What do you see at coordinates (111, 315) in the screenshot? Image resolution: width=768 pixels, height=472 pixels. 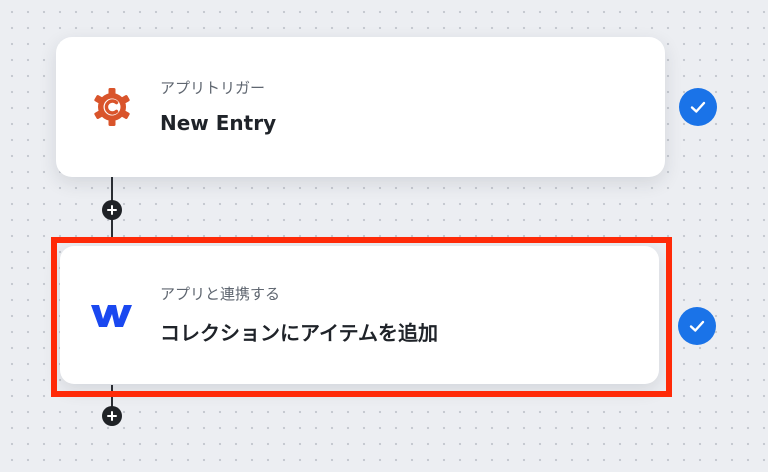 I see `webflow-w-icon` at bounding box center [111, 315].